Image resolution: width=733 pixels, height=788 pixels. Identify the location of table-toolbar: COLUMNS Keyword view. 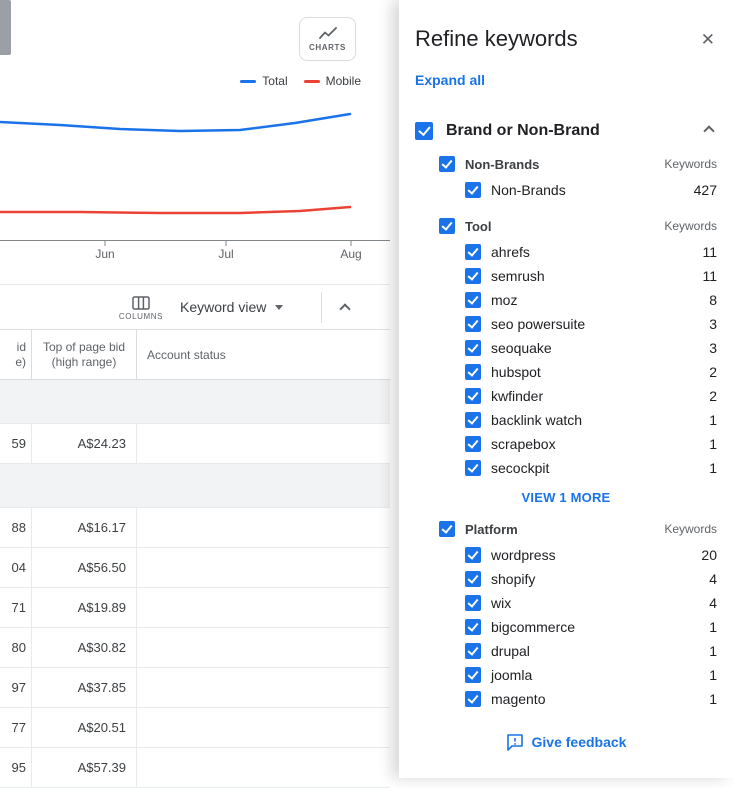
(195, 307).